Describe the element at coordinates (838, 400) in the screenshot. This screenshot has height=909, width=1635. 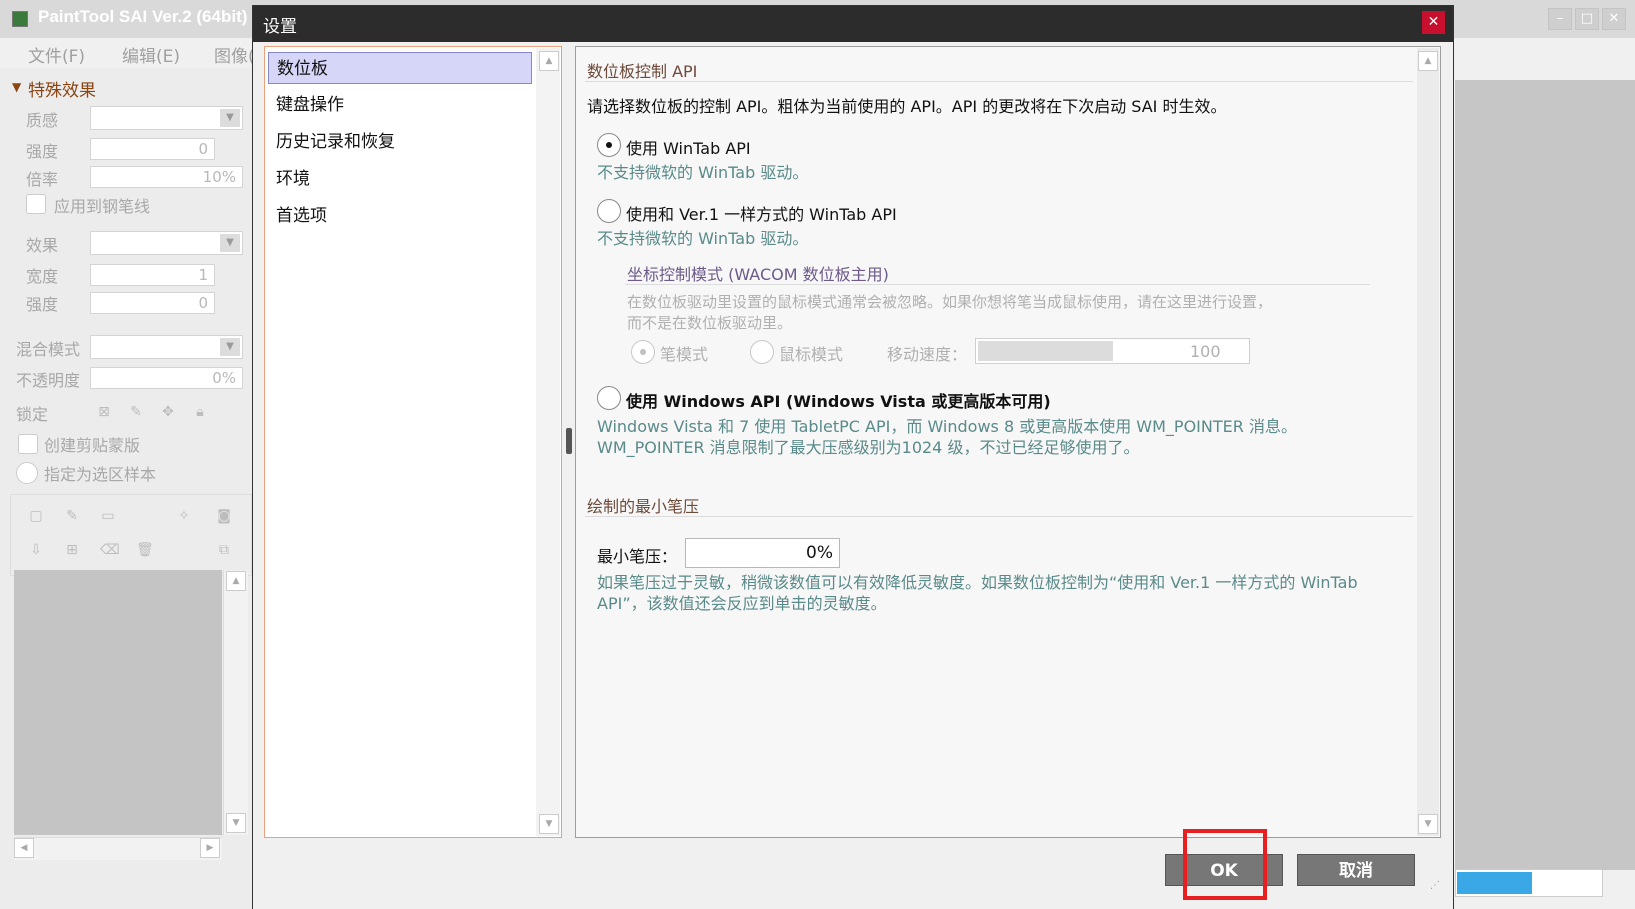
I see `radio-windows-api-label: 使用 Windows API (Windows Vista 或更高版本可用)` at that location.